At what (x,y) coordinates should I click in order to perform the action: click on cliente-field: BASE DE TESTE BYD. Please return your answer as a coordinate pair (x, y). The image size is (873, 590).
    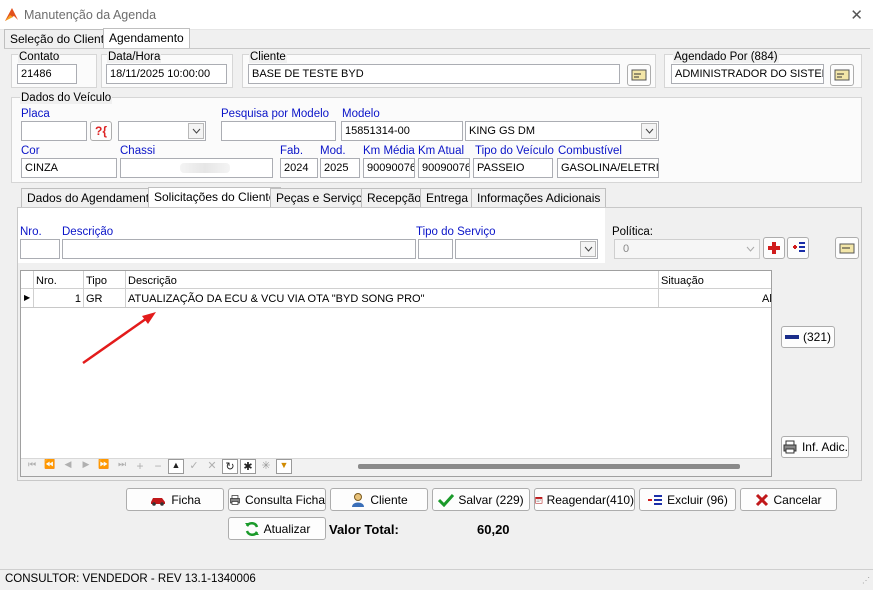
    Looking at the image, I should click on (434, 74).